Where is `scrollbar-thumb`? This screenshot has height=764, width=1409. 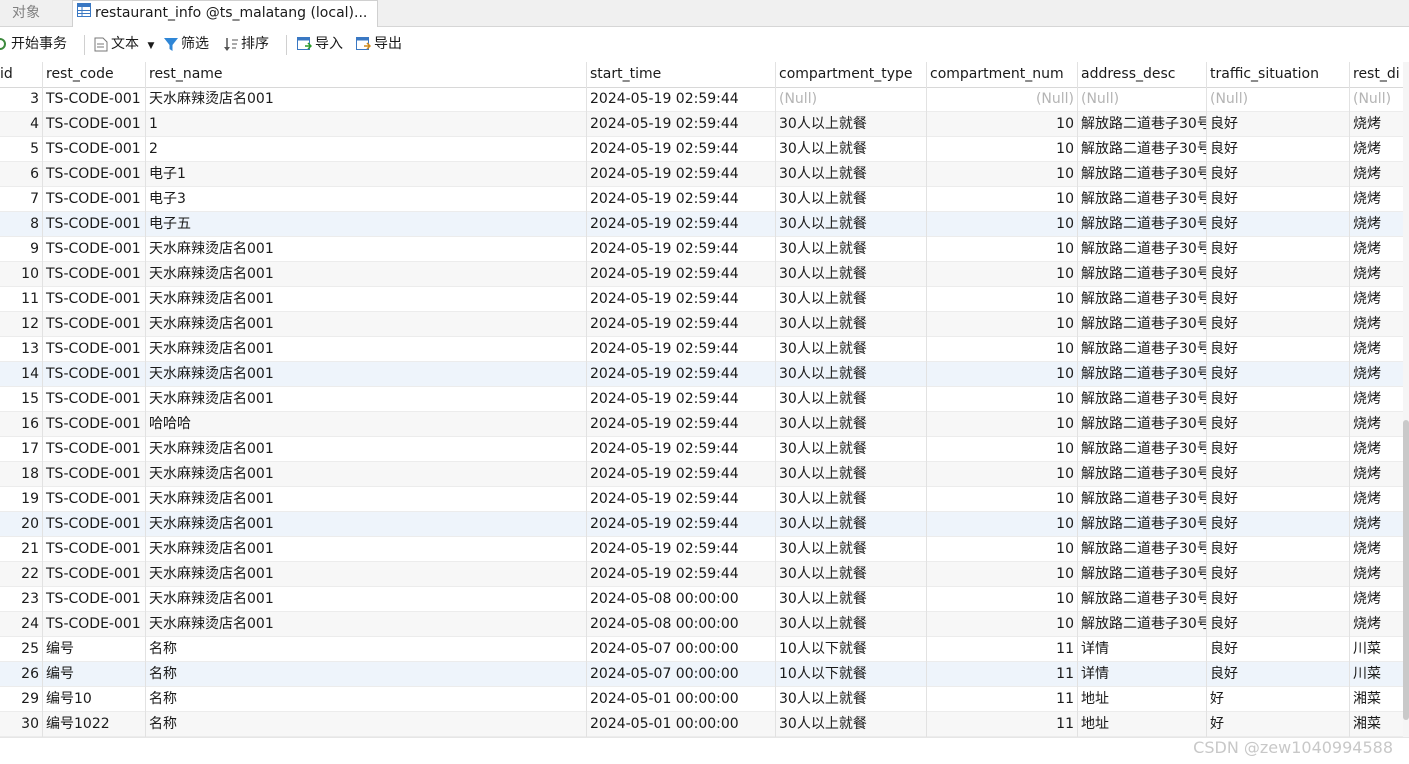 scrollbar-thumb is located at coordinates (1406, 570).